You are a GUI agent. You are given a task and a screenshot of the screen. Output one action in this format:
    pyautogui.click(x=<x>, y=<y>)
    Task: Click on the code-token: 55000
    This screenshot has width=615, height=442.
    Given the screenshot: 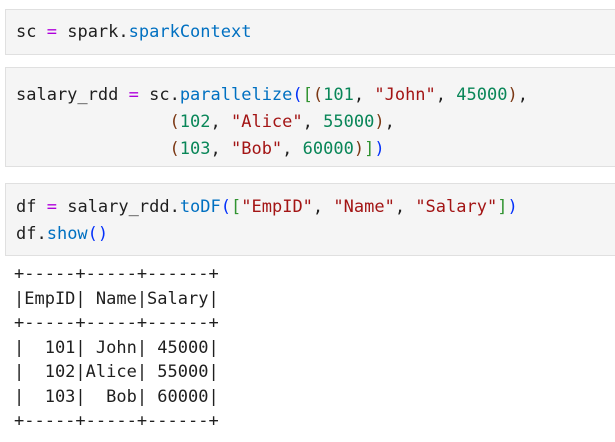 What is the action you would take?
    pyautogui.click(x=349, y=122)
    